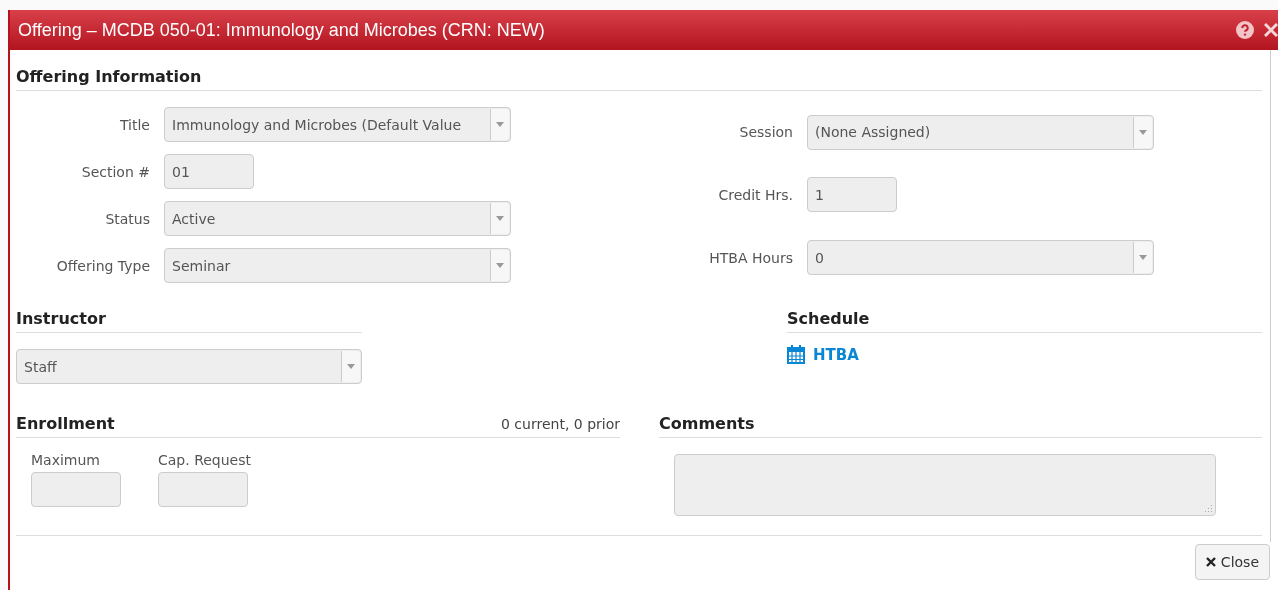 This screenshot has width=1278, height=590. What do you see at coordinates (707, 423) in the screenshot?
I see `section-heading: Comments` at bounding box center [707, 423].